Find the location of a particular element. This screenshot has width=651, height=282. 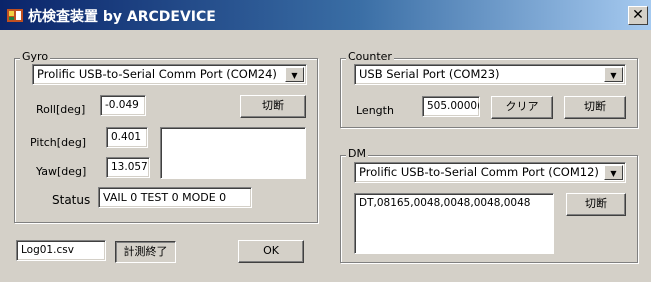

measure-end-button: 計測終了 is located at coordinates (145, 252).